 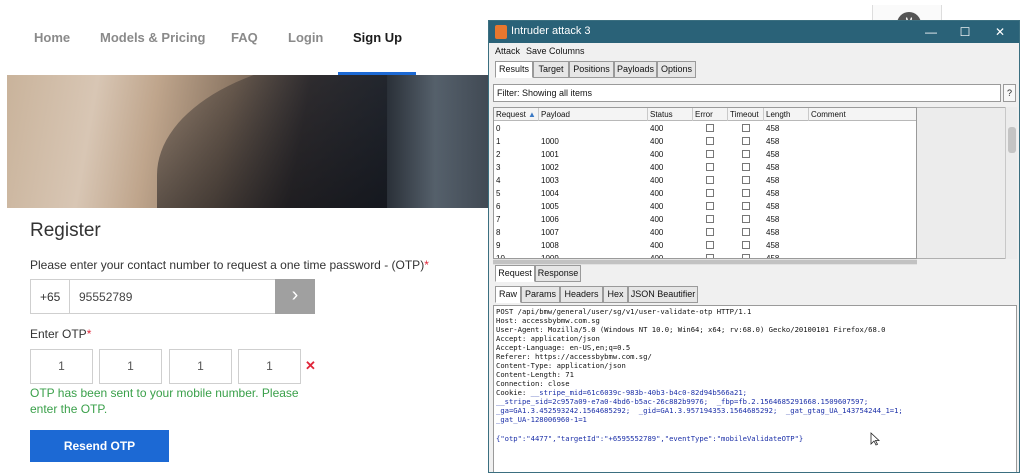 What do you see at coordinates (249, 141) in the screenshot?
I see `hero-image` at bounding box center [249, 141].